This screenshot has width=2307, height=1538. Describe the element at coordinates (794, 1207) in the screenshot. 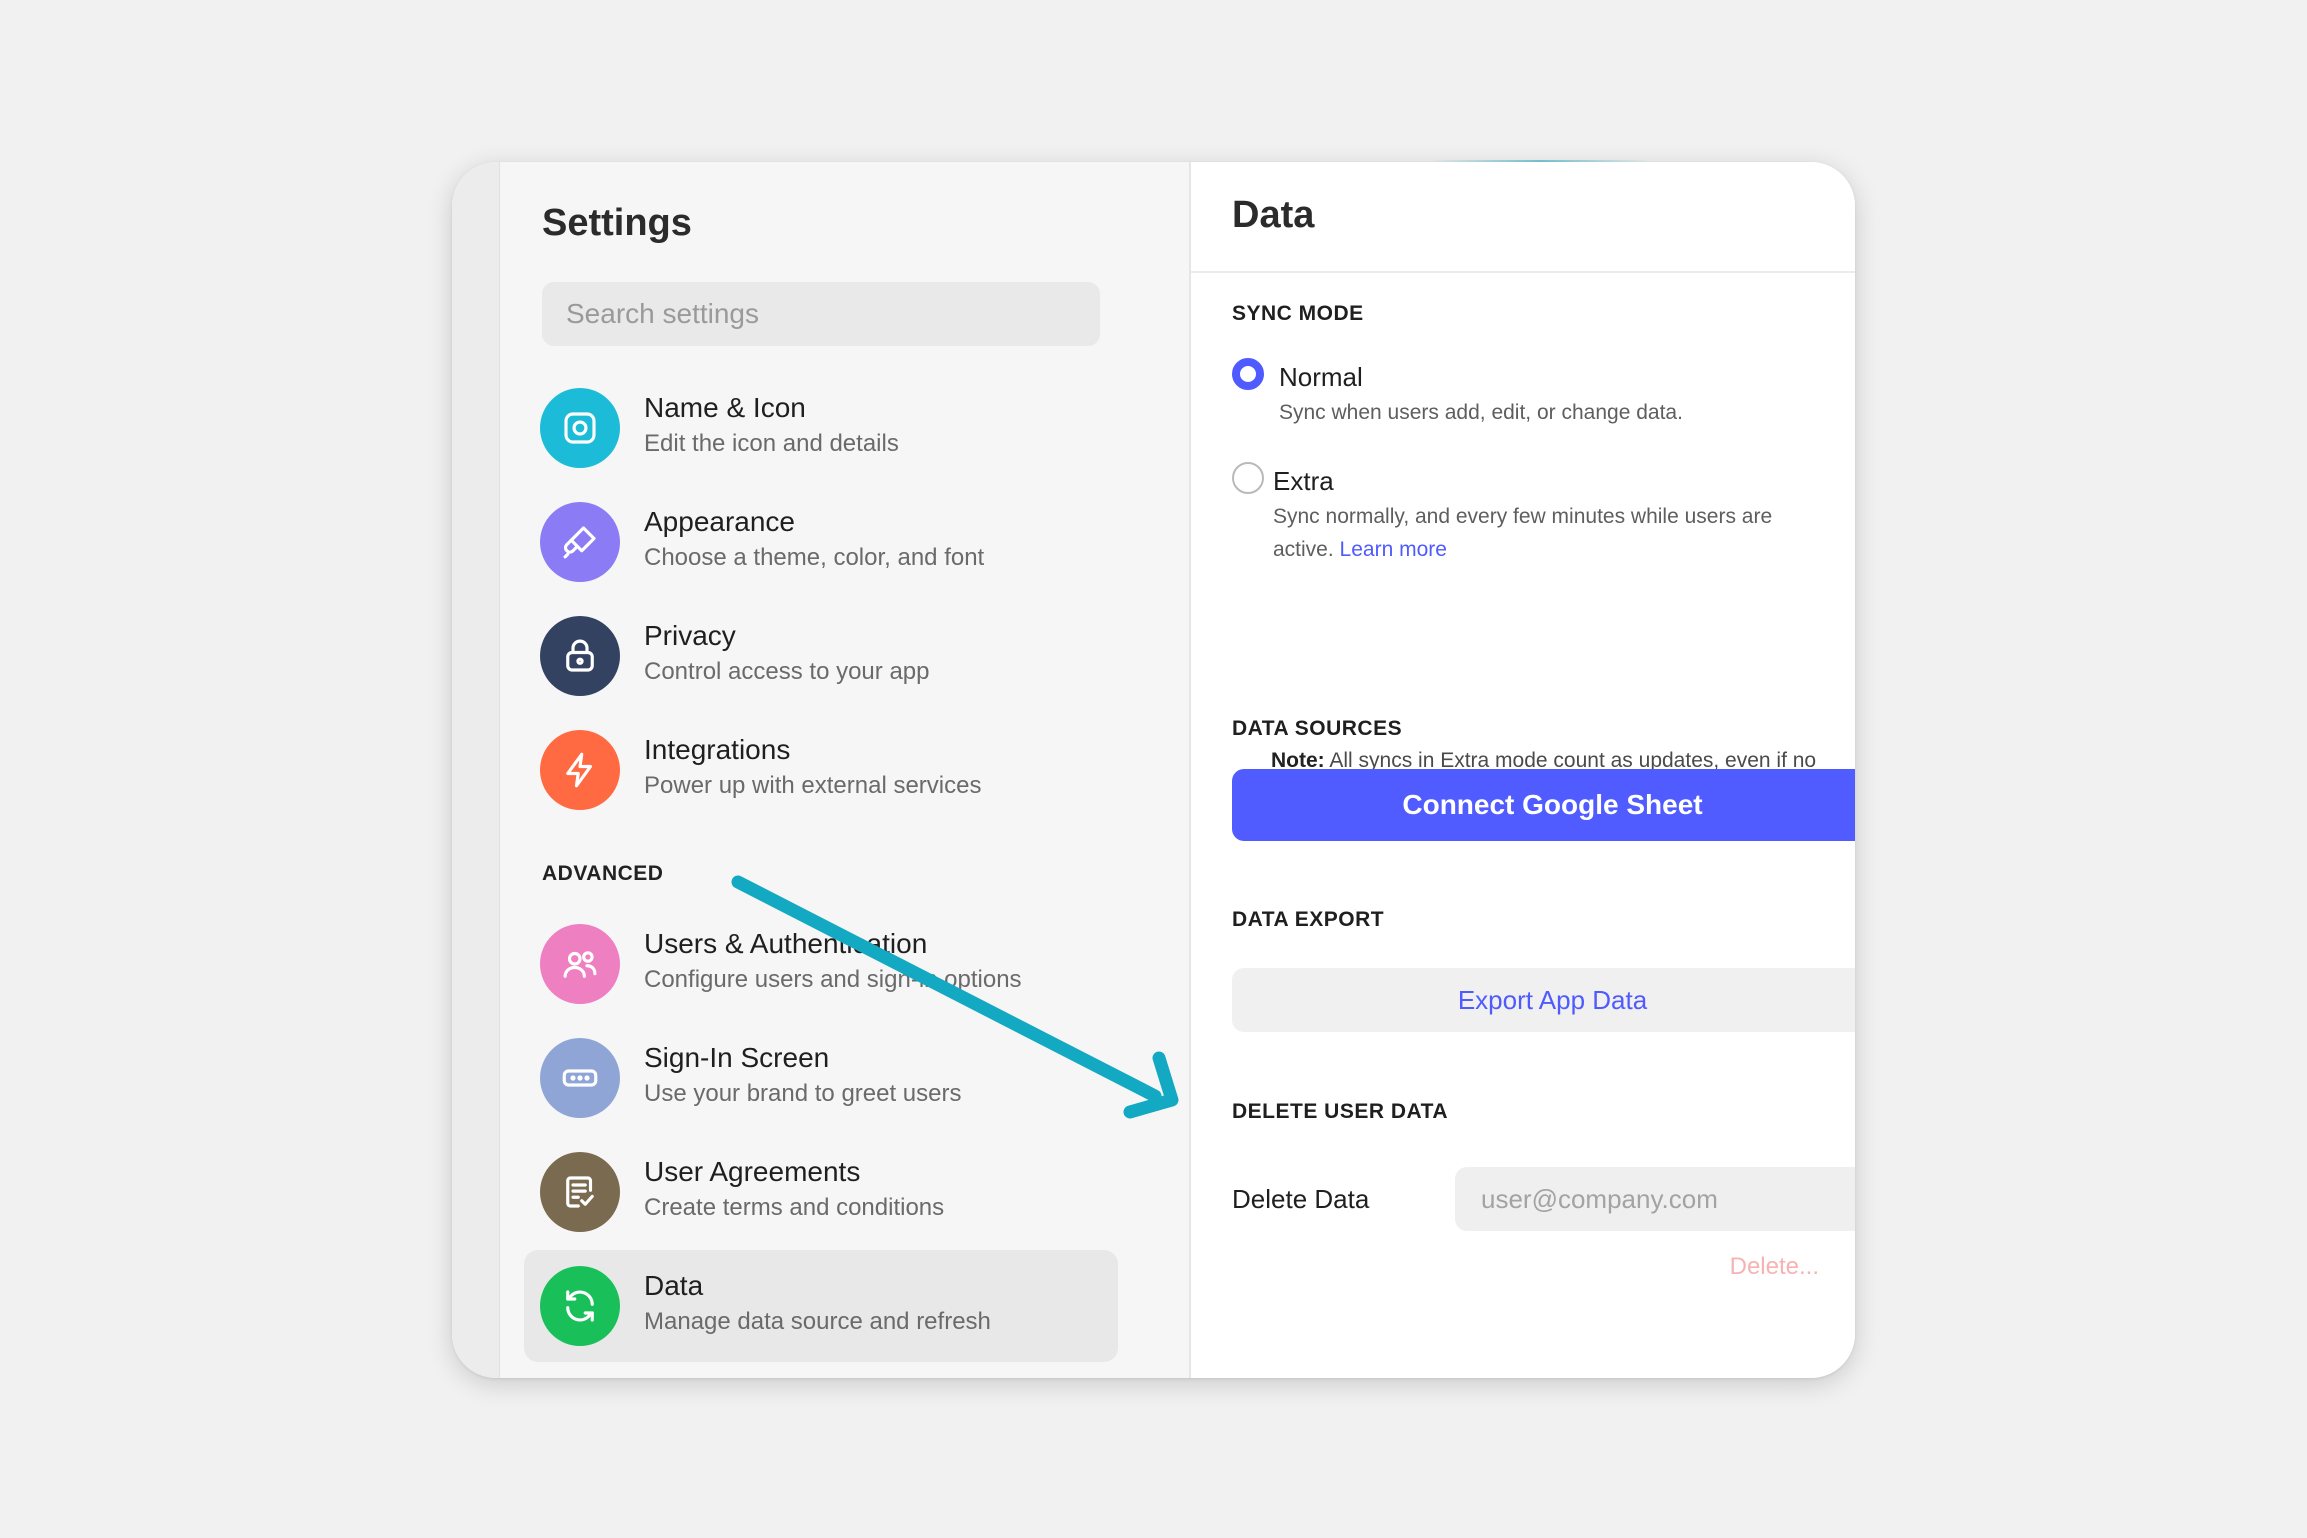

I see `sidebar-item-desc: Create terms and conditions` at that location.